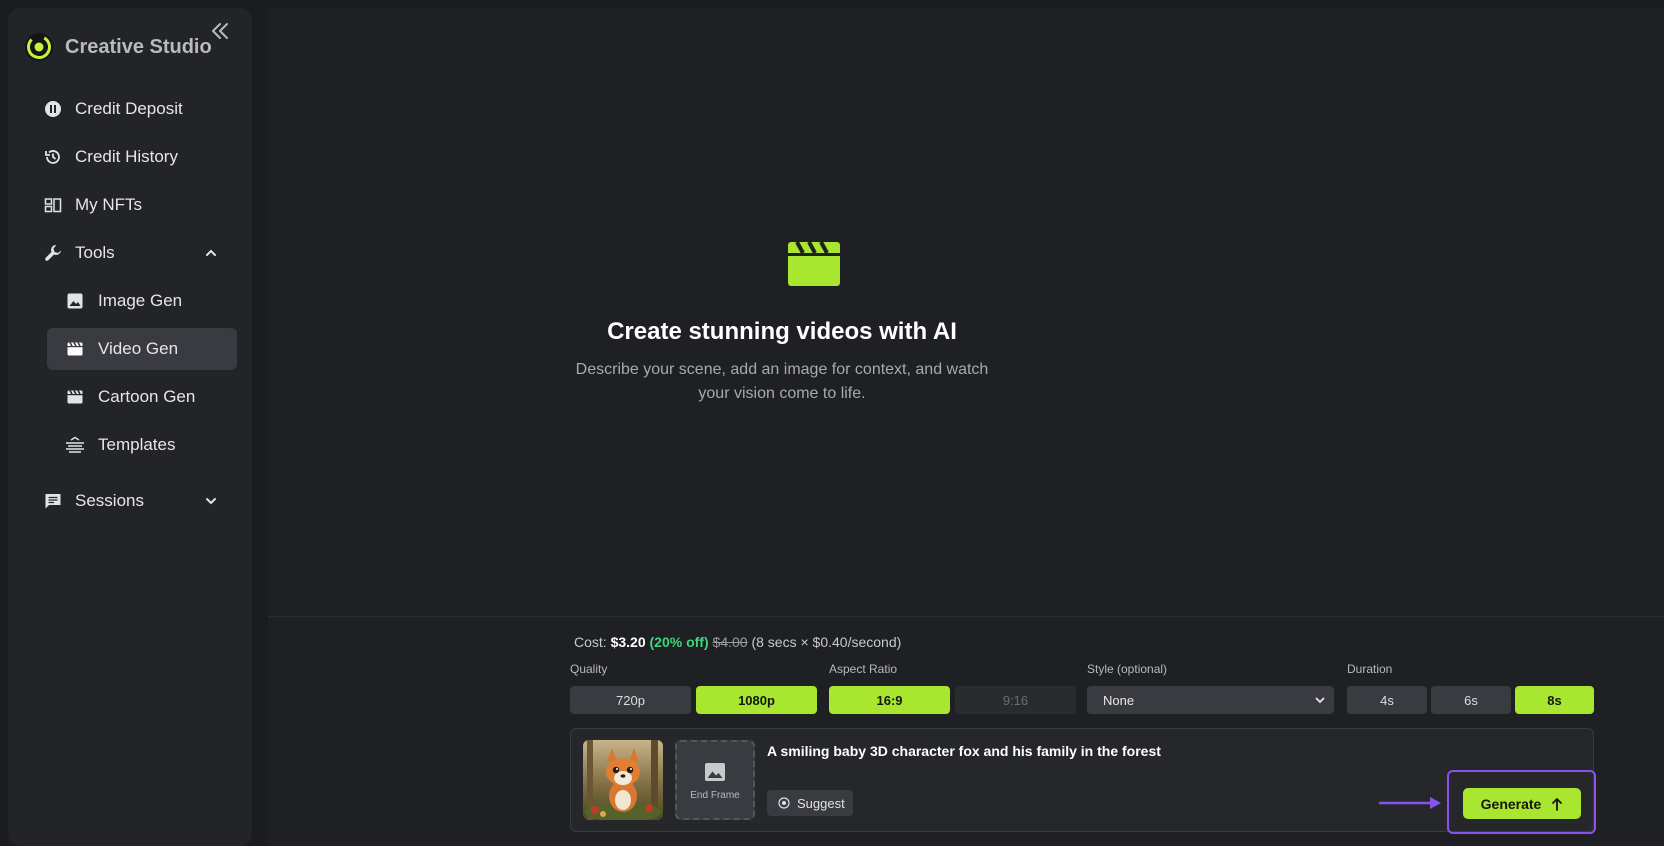 This screenshot has height=846, width=1664. What do you see at coordinates (1119, 700) in the screenshot?
I see `style-select-value: None` at bounding box center [1119, 700].